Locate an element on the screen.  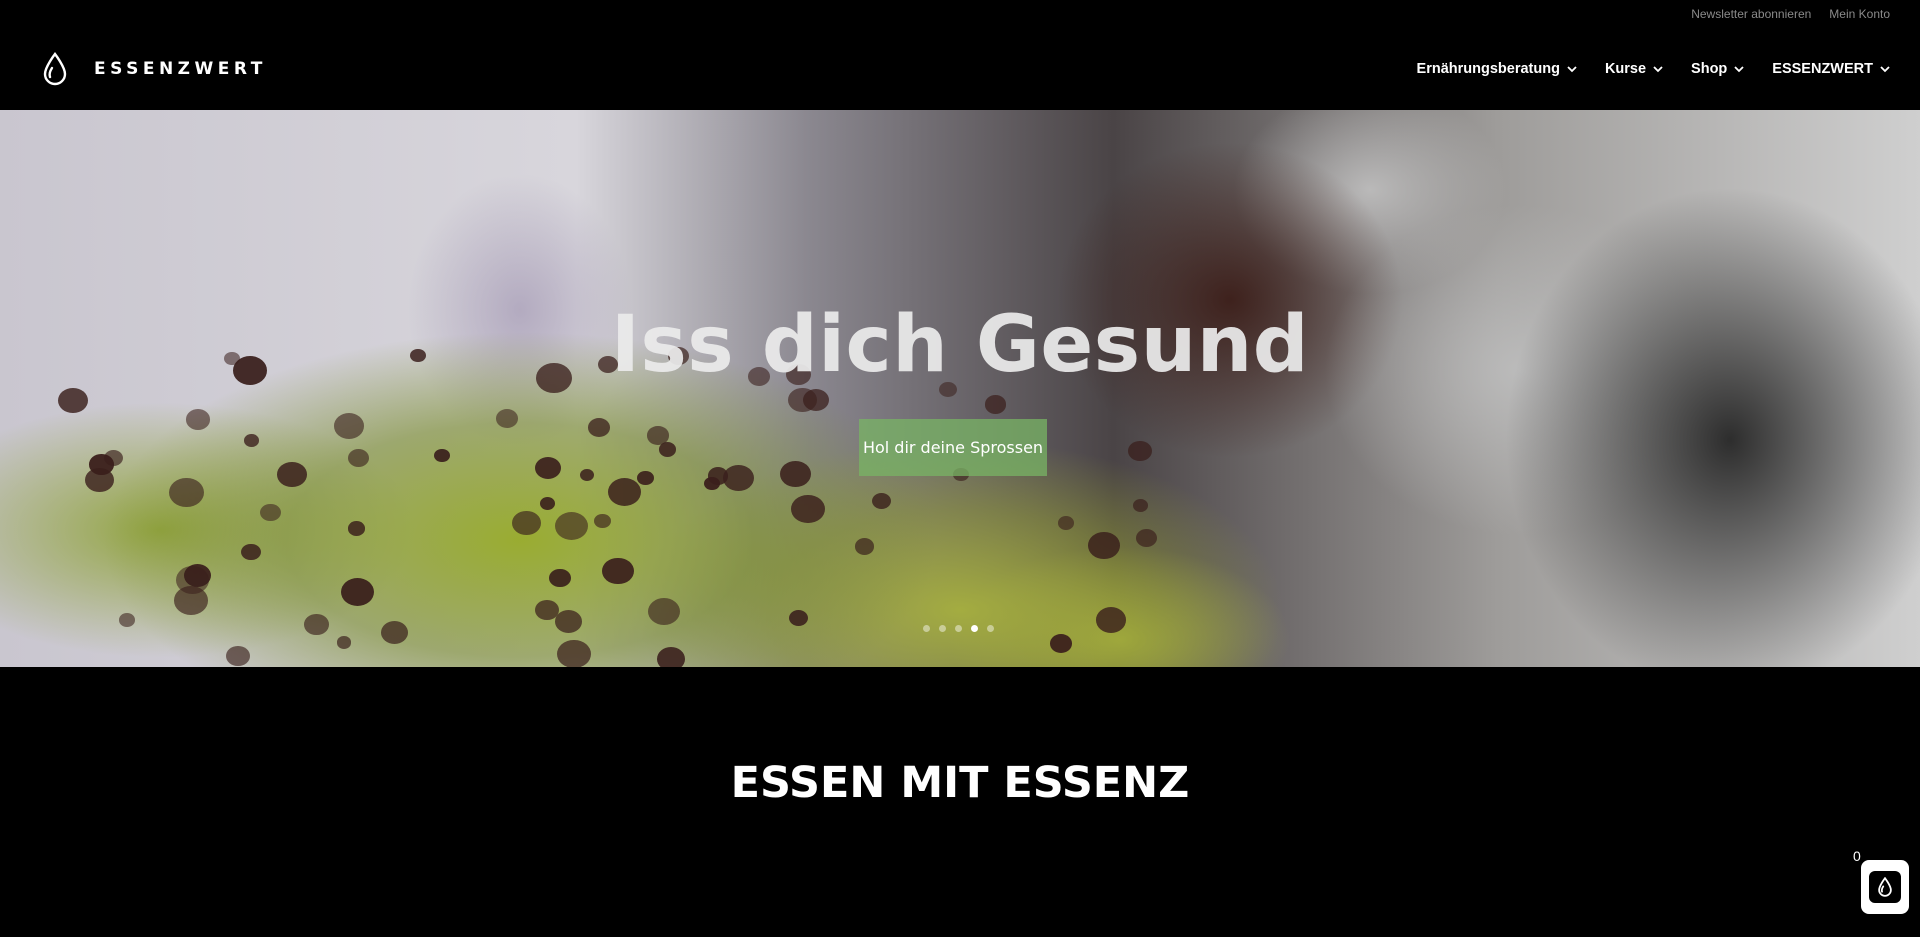
drop-logo-icon is located at coordinates (55, 69).